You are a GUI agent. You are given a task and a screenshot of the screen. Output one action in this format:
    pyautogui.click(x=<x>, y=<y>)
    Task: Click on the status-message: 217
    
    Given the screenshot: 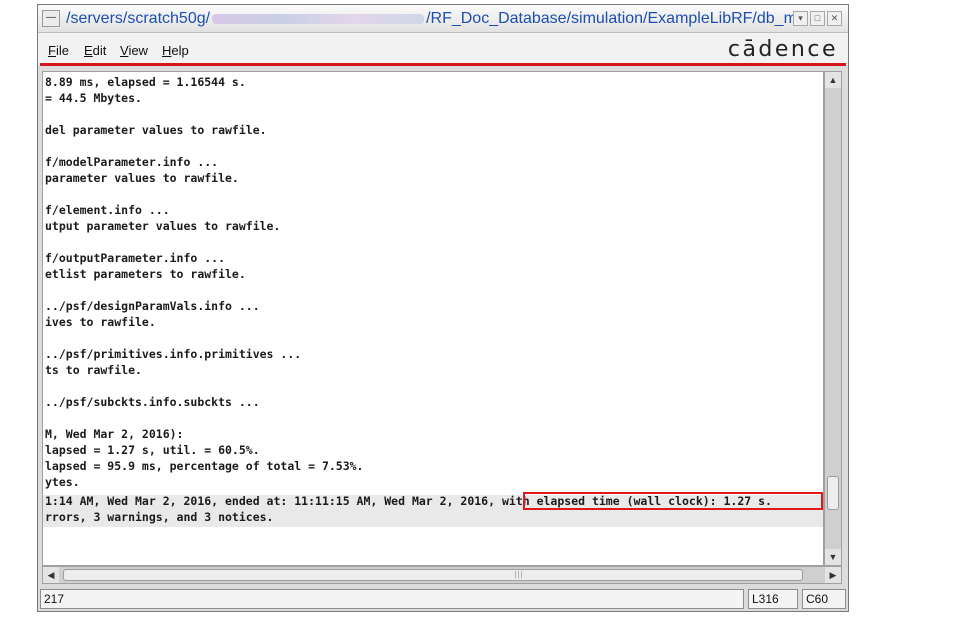 What is the action you would take?
    pyautogui.click(x=392, y=599)
    